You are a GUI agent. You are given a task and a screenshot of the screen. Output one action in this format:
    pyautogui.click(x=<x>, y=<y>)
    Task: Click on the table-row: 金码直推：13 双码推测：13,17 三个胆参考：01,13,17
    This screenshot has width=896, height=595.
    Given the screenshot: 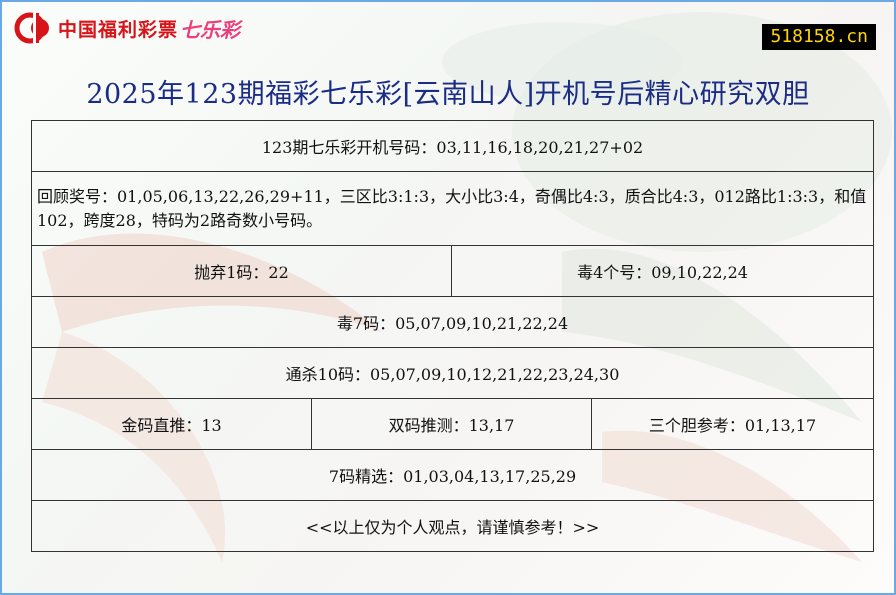 What is the action you would take?
    pyautogui.click(x=453, y=424)
    